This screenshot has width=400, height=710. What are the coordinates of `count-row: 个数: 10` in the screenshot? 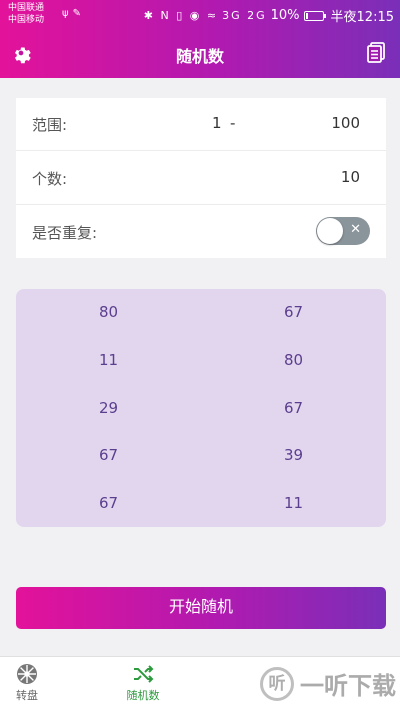 It's located at (201, 178).